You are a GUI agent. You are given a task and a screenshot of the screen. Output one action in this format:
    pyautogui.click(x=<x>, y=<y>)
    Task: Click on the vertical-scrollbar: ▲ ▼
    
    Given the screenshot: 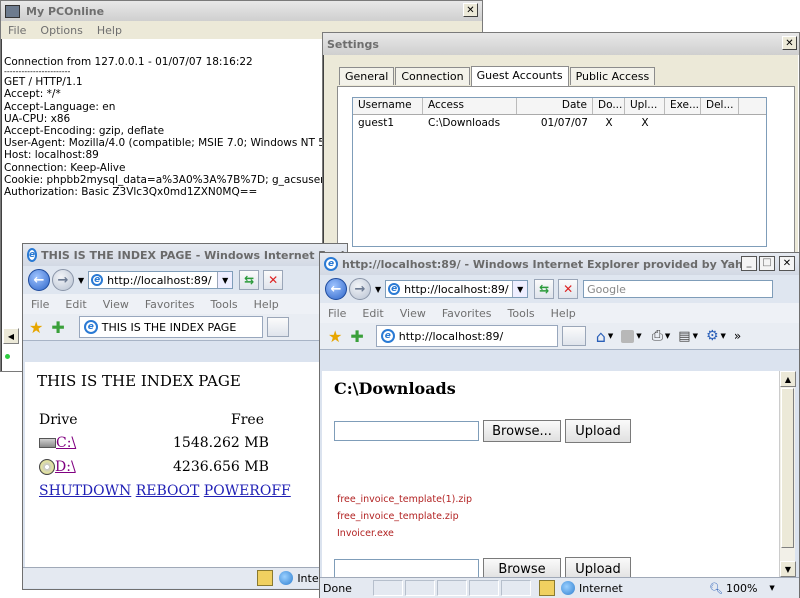 What is the action you would take?
    pyautogui.click(x=787, y=474)
    